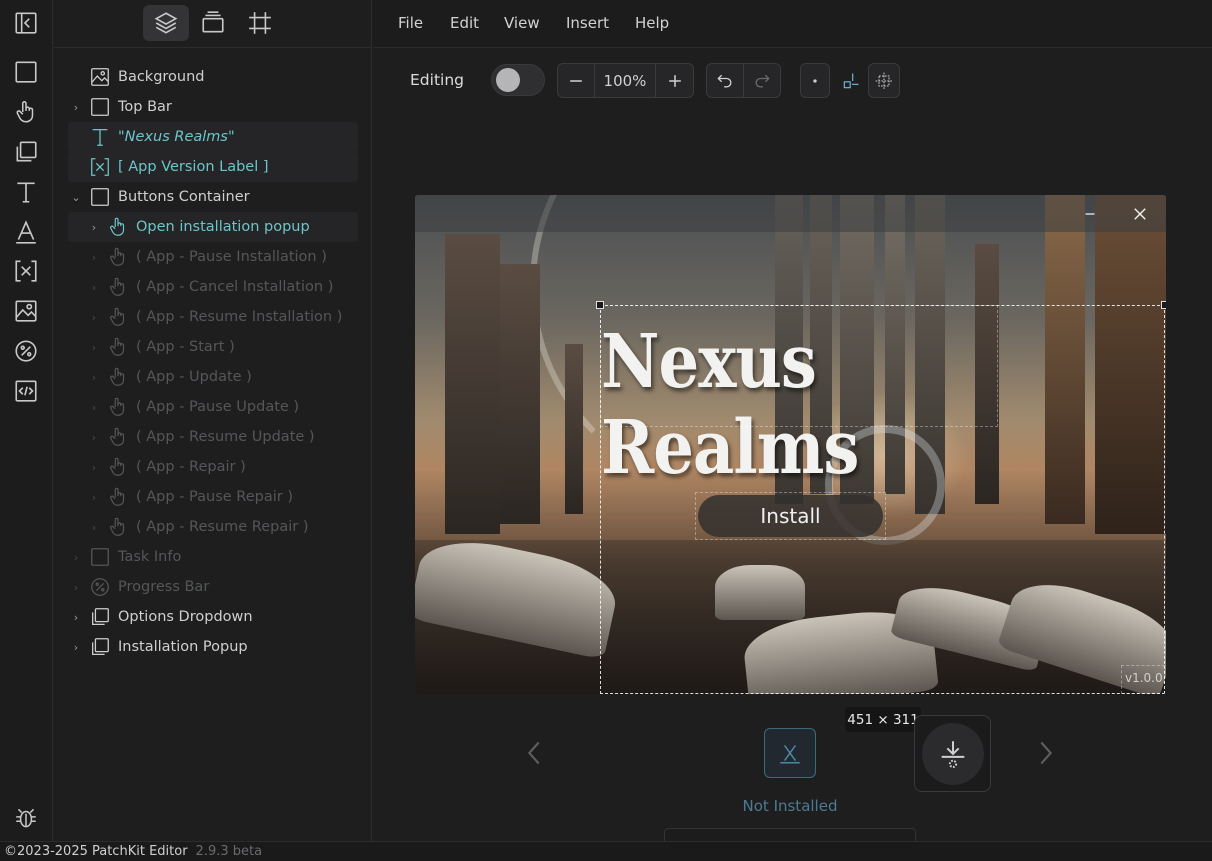 The width and height of the screenshot is (1212, 861). What do you see at coordinates (260, 23) in the screenshot?
I see `tab-frames` at bounding box center [260, 23].